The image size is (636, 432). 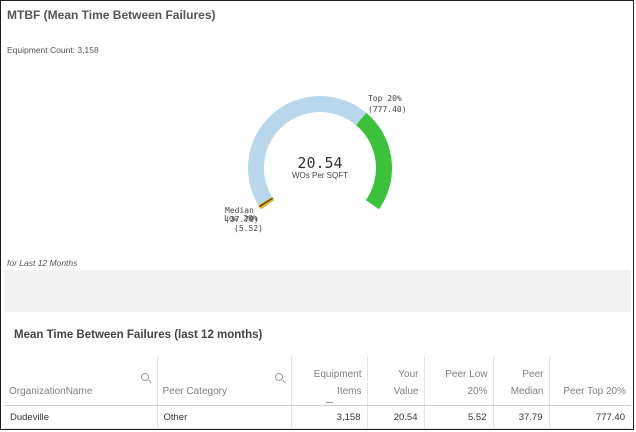 What do you see at coordinates (466, 383) in the screenshot?
I see `column-header-label: Peer Low 20%` at bounding box center [466, 383].